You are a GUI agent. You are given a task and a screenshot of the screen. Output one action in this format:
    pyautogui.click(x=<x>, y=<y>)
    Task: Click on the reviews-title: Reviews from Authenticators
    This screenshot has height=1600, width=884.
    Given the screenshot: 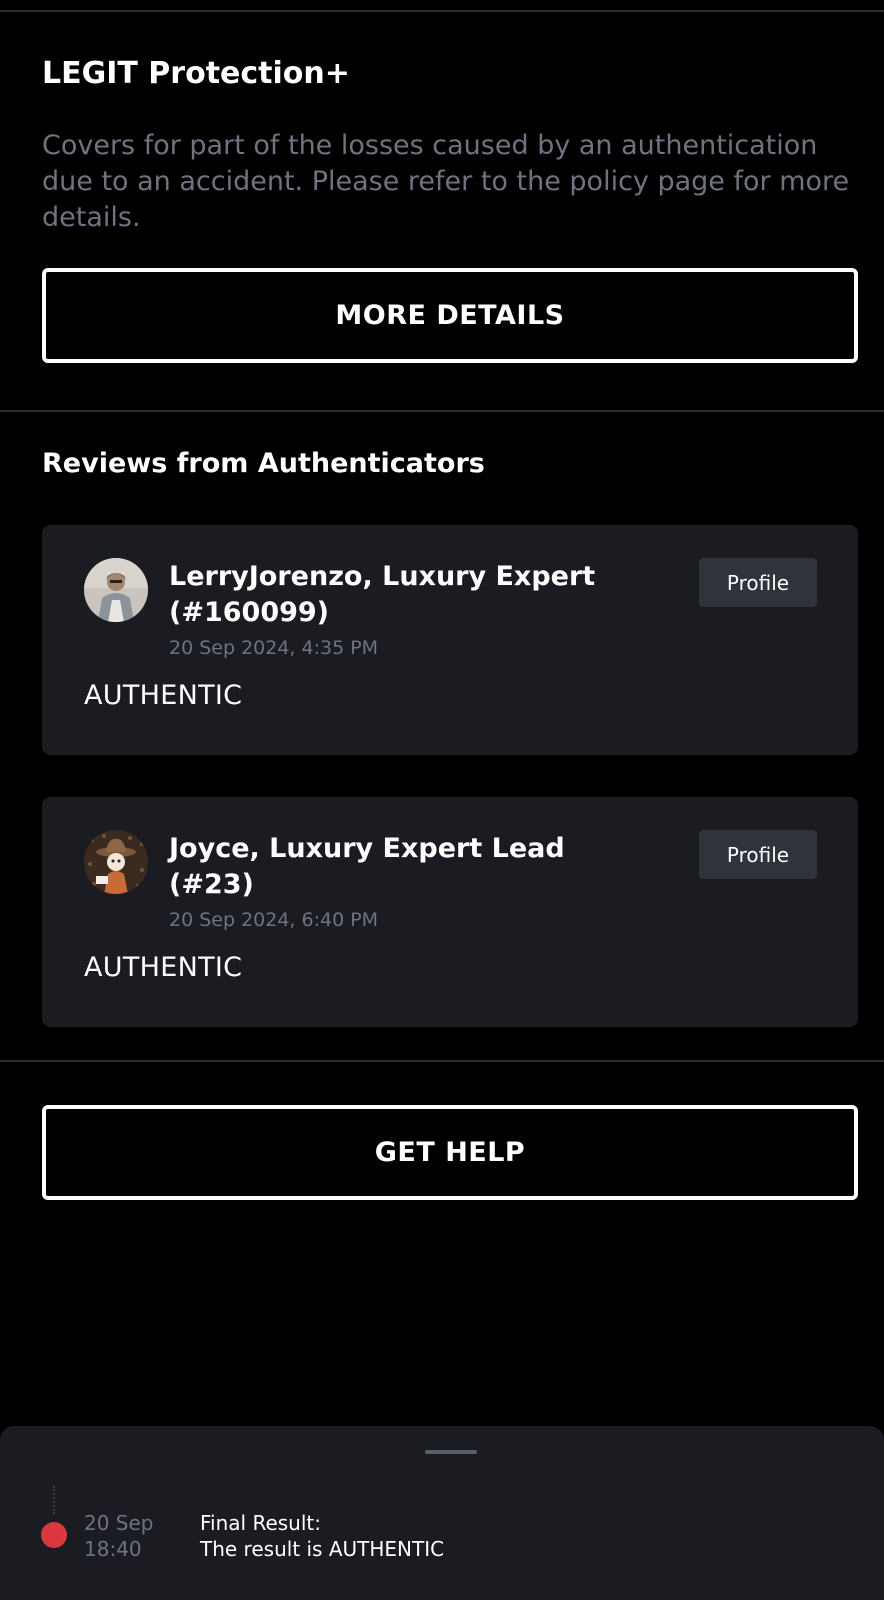 What is the action you would take?
    pyautogui.click(x=263, y=463)
    